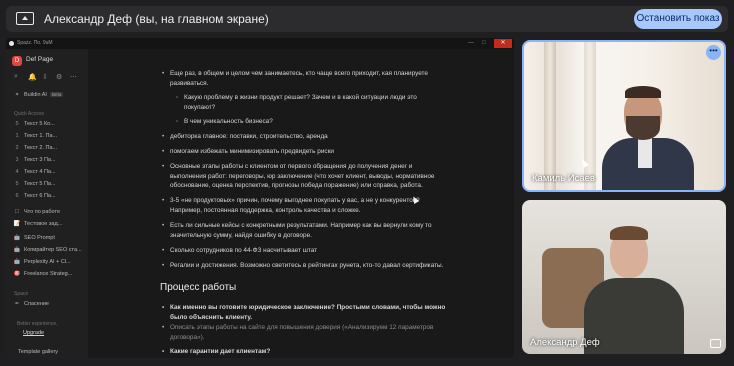  Describe the element at coordinates (260, 43) in the screenshot. I see `shared-window-titlebar: Spazz. По. 9uM — □ ✕` at that location.